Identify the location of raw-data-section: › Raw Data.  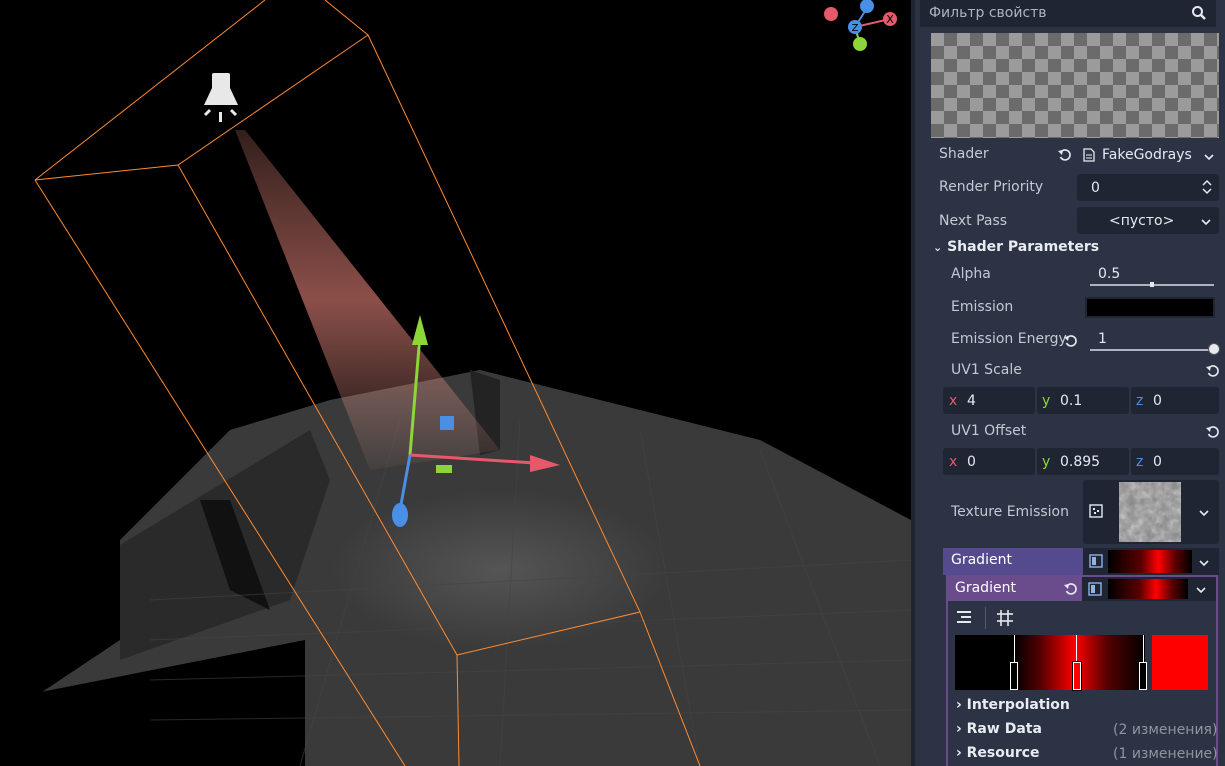
(999, 729).